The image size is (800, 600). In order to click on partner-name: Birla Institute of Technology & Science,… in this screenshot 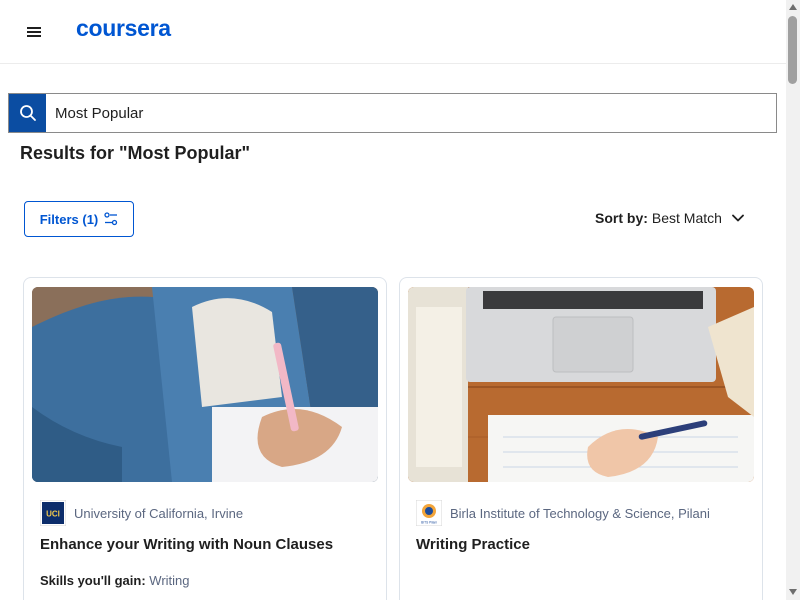, I will do `click(580, 513)`.